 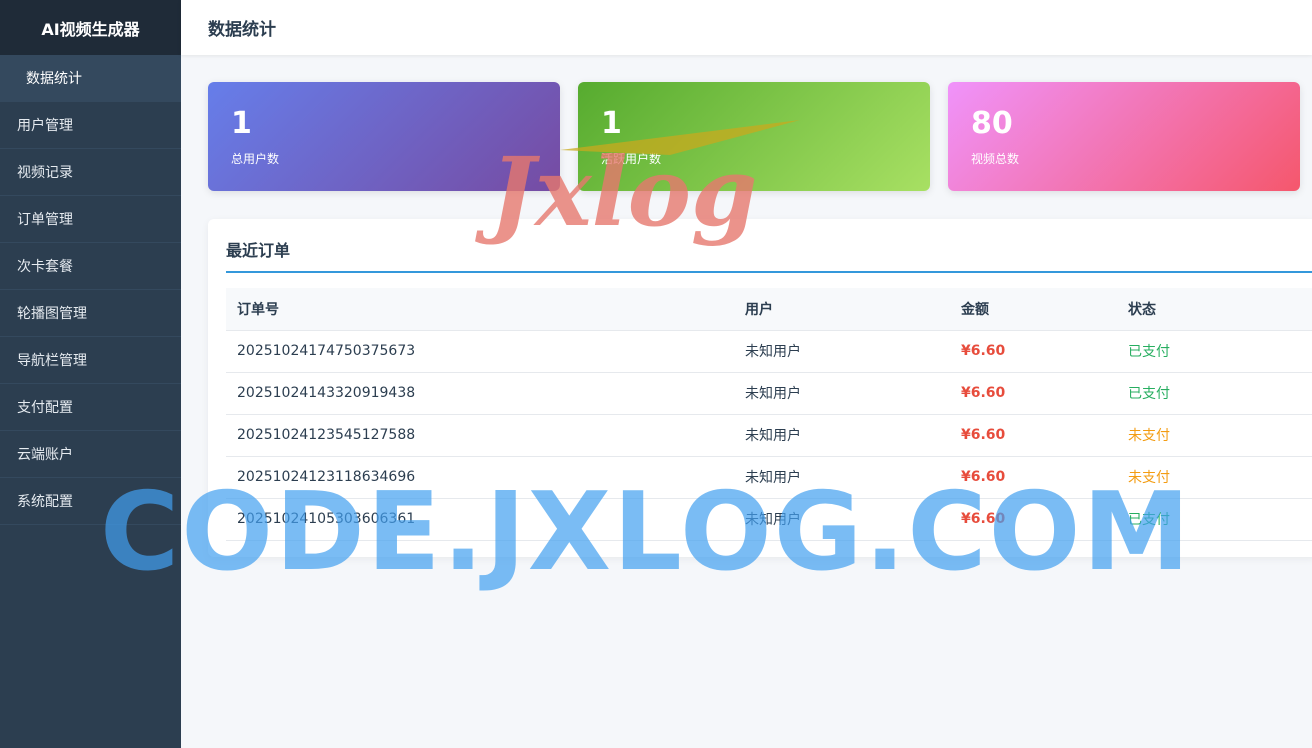 I want to click on sidebar-item-packages: 次卡套餐, so click(x=90, y=266).